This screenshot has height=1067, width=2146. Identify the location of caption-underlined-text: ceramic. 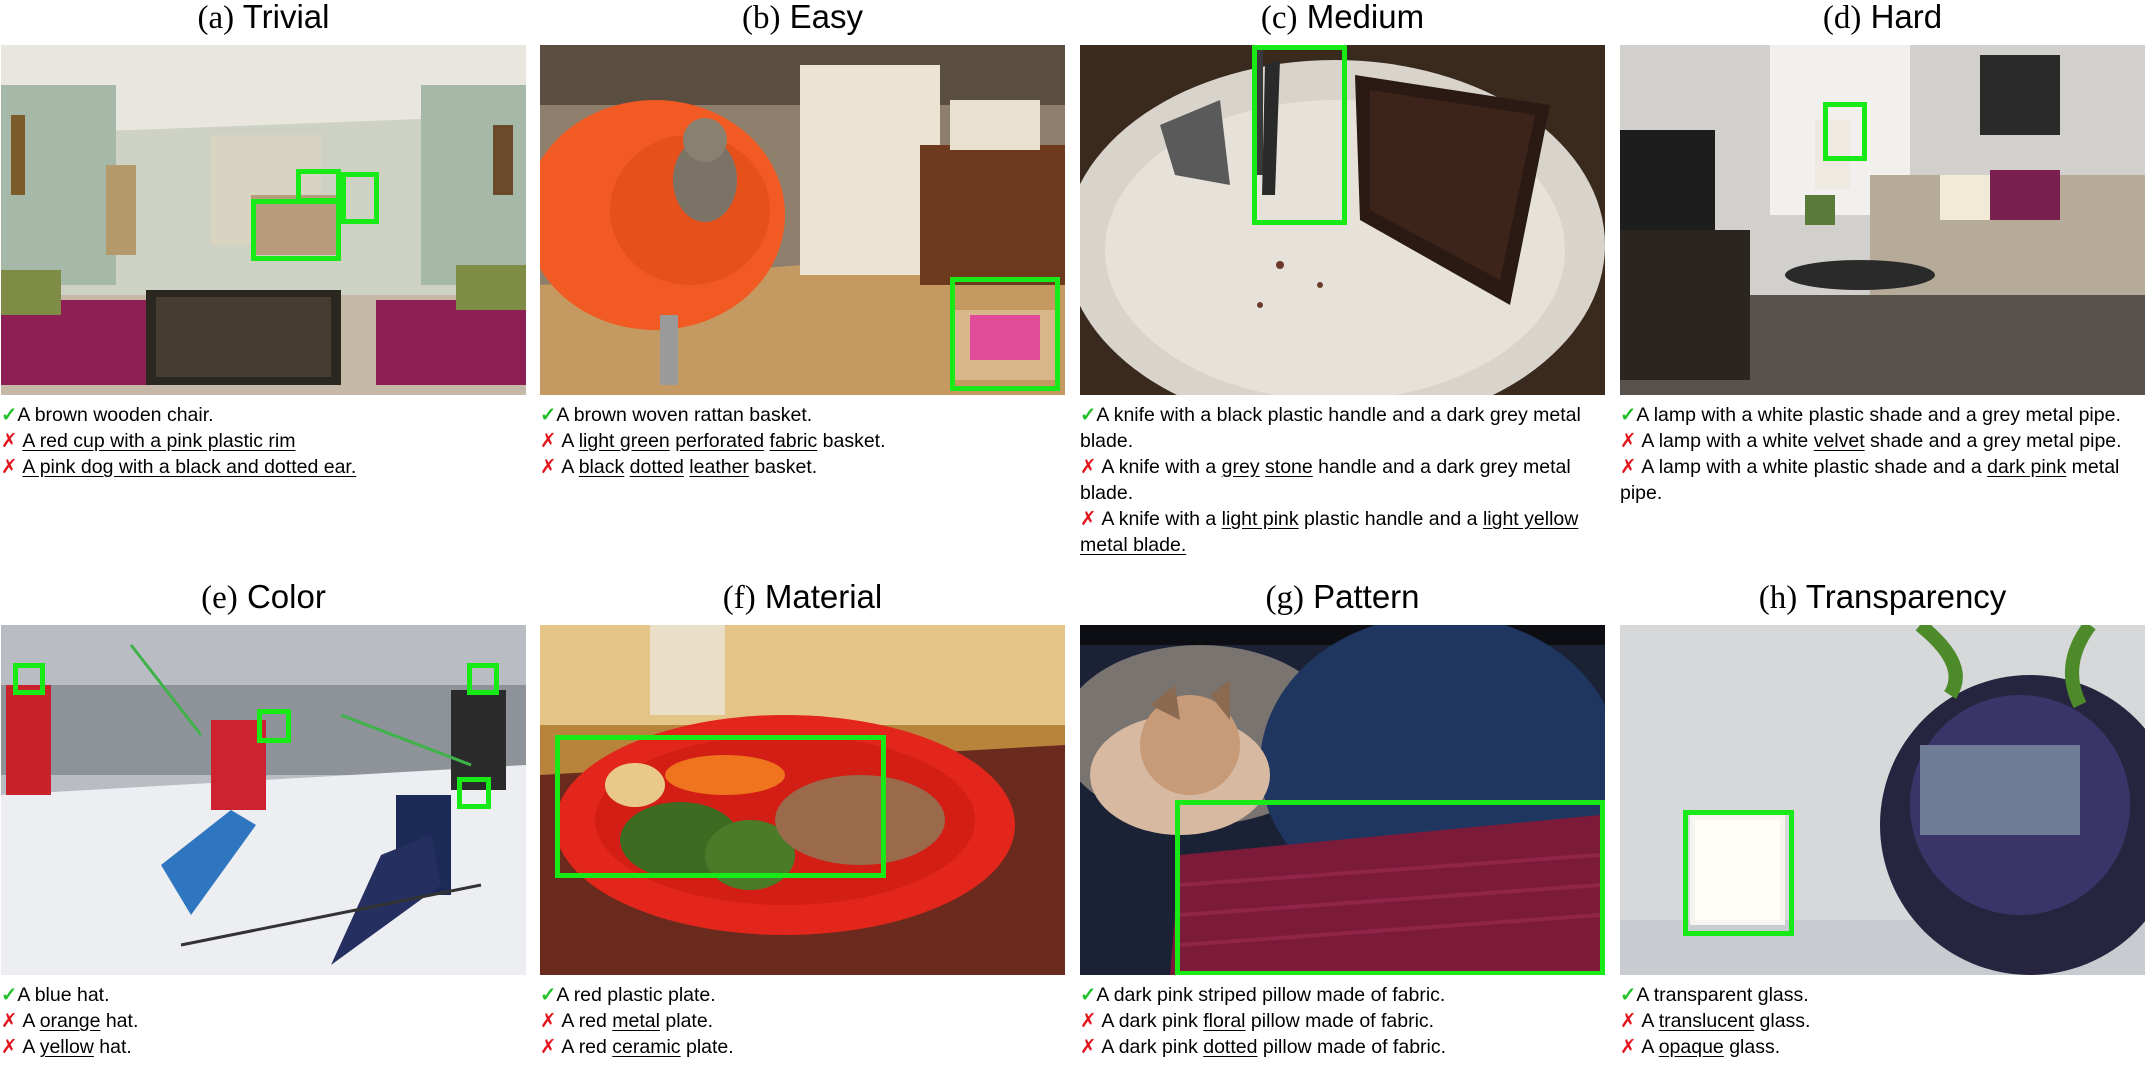
(646, 1047).